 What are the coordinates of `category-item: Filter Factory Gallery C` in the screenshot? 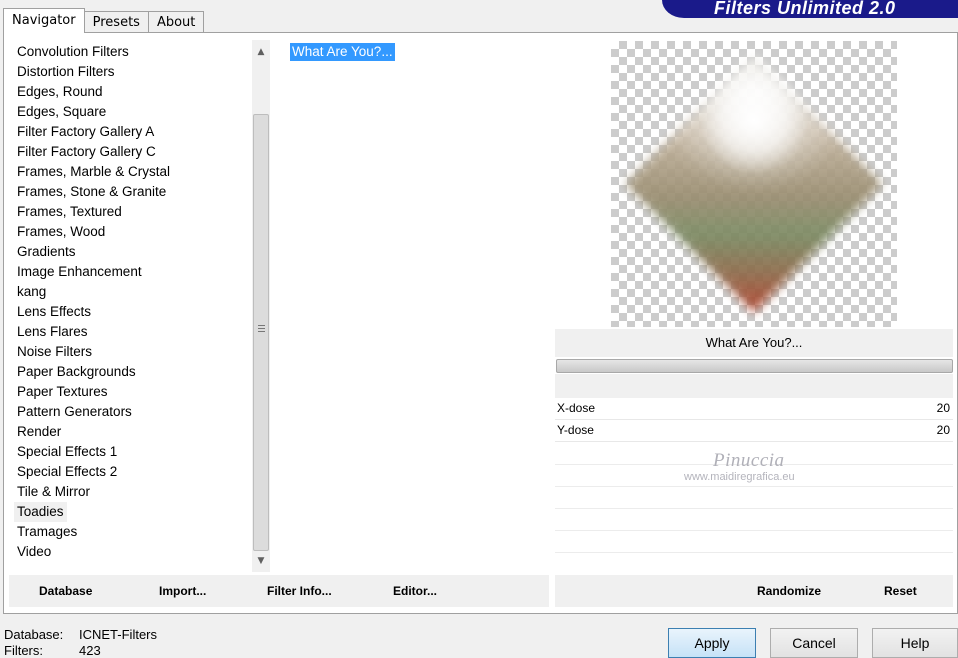 It's located at (86, 152).